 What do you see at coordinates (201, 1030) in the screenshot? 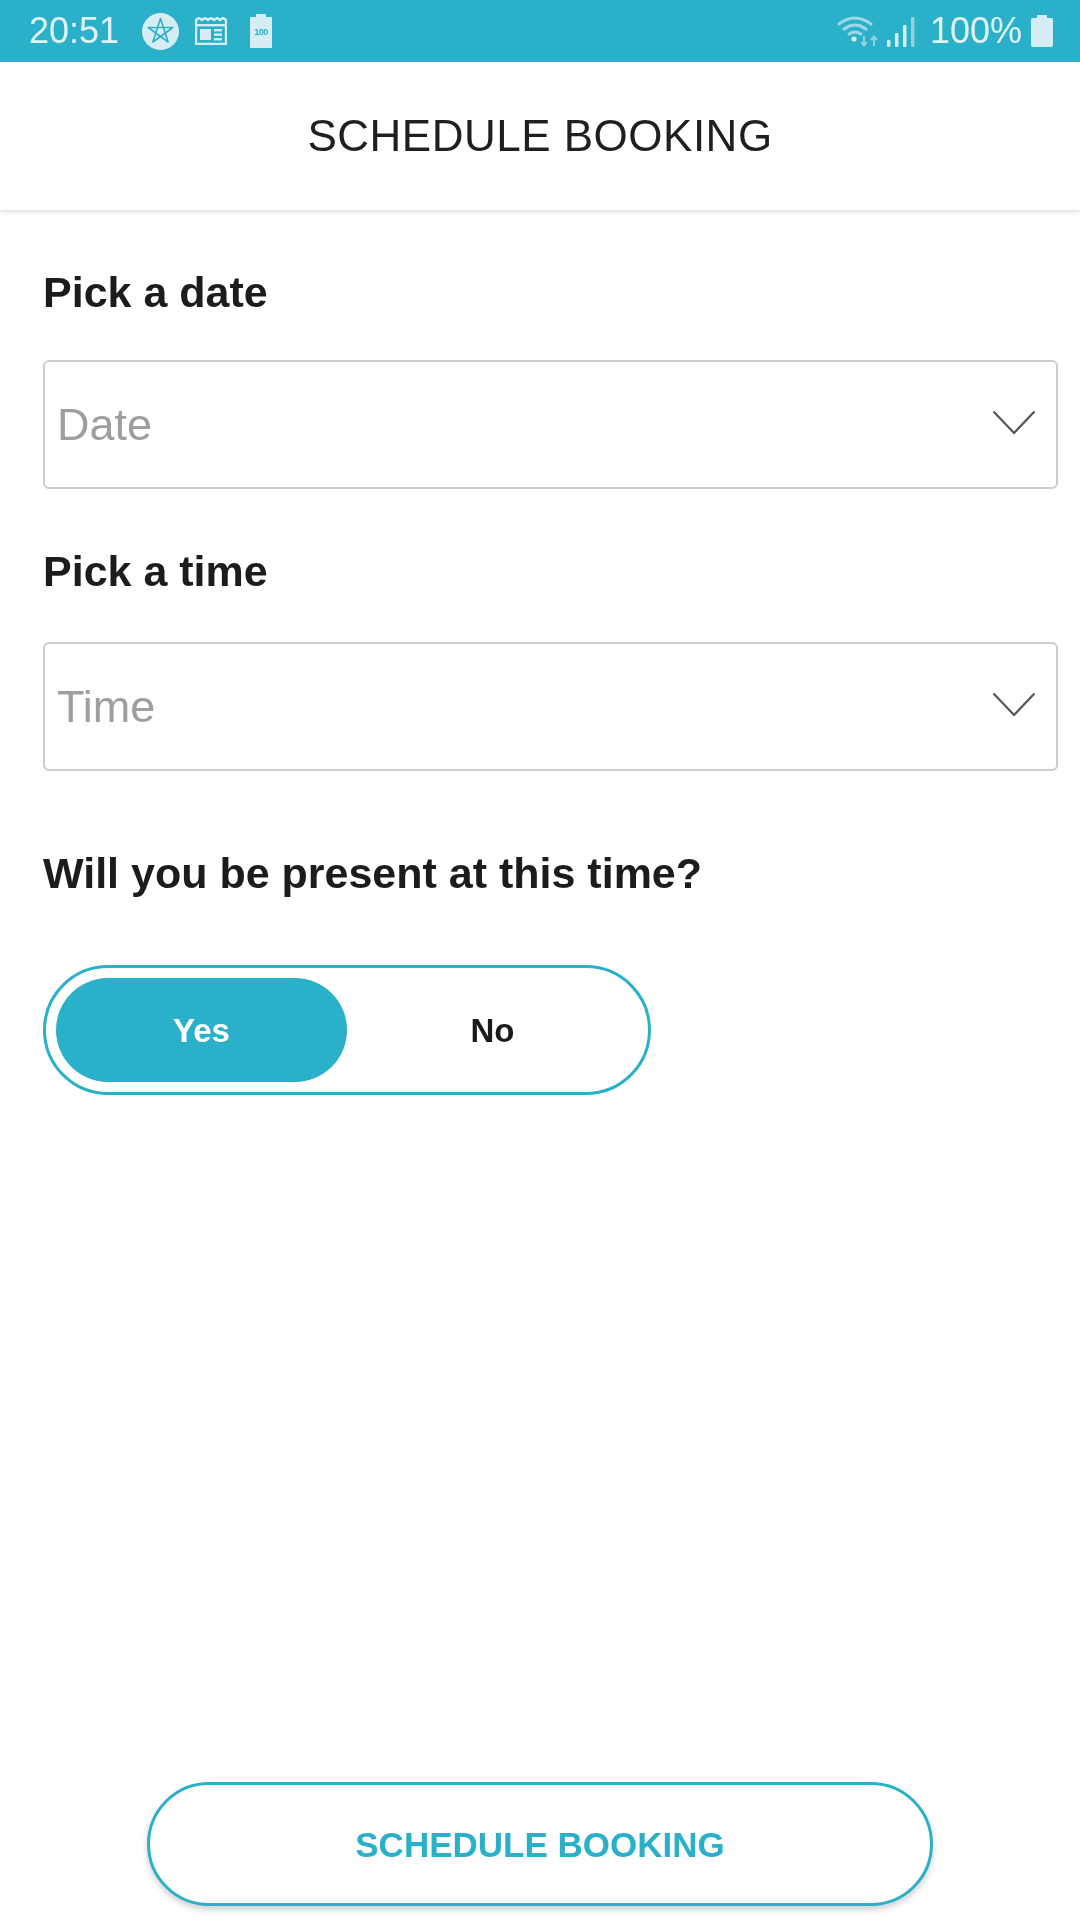
I see `toggle-option: Yes` at bounding box center [201, 1030].